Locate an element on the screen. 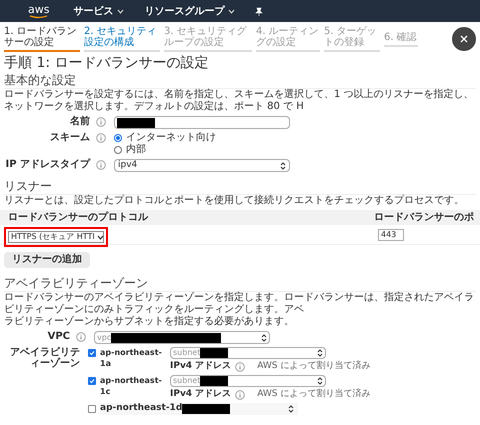 The image size is (480, 425). close-button is located at coordinates (464, 39).